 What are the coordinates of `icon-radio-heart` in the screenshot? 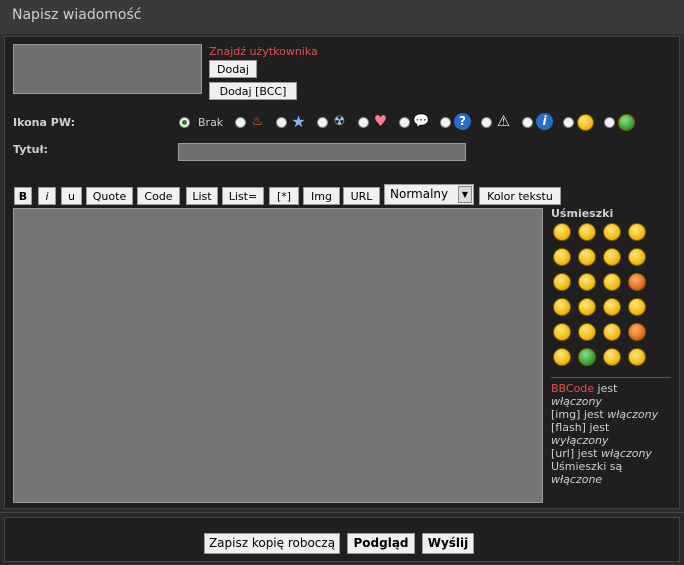 It's located at (363, 122).